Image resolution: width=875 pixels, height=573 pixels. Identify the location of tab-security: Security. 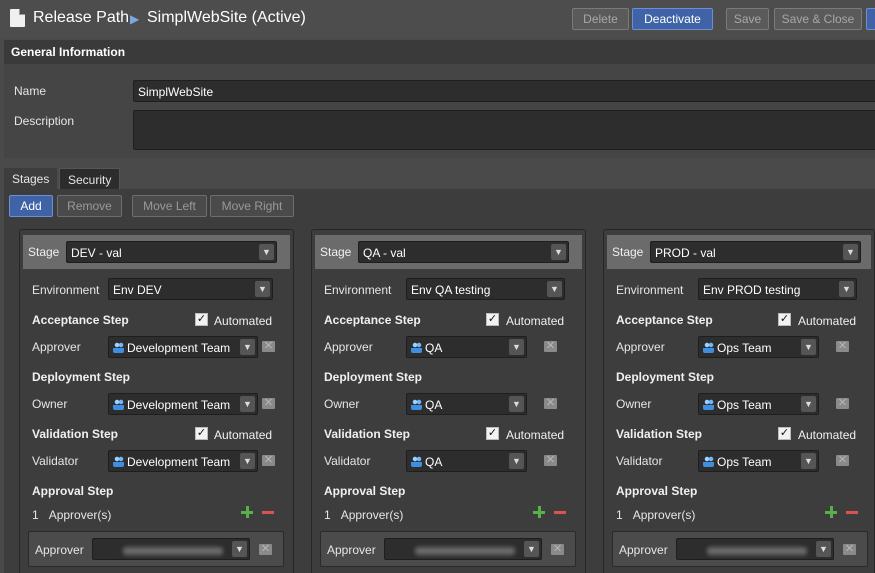
(90, 179).